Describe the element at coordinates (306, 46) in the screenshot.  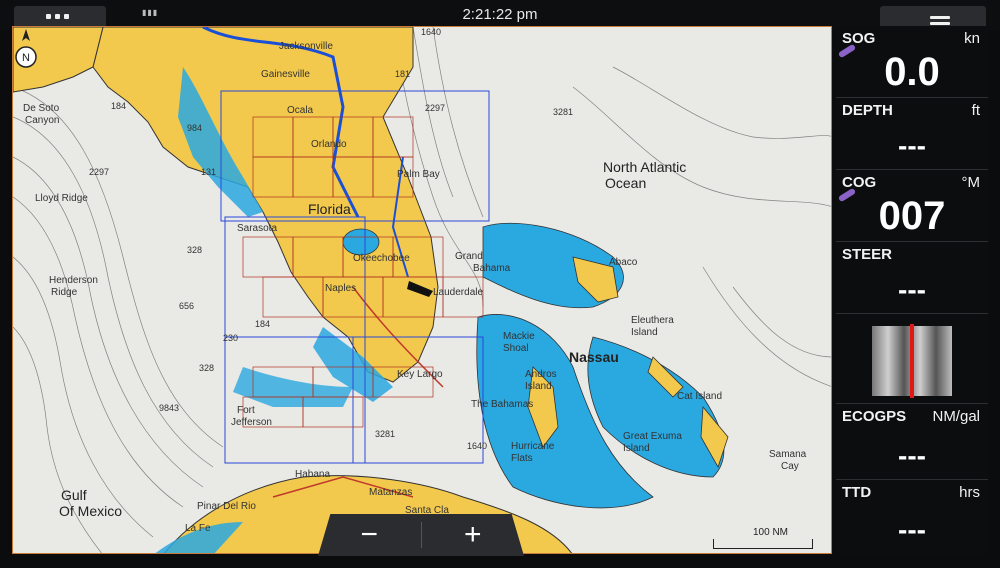
I see `label-jacksonville: Jacksonville` at that location.